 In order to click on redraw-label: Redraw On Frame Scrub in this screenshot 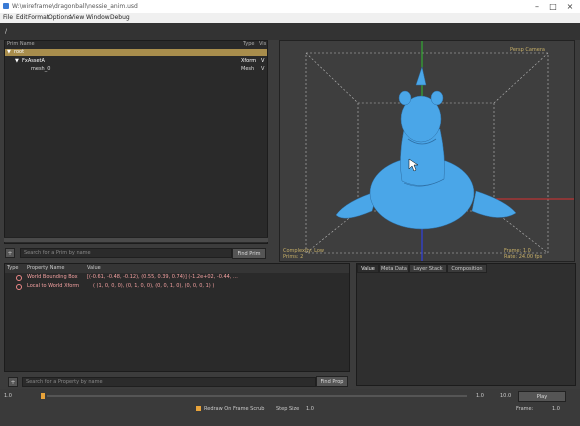, I will do `click(234, 409)`.